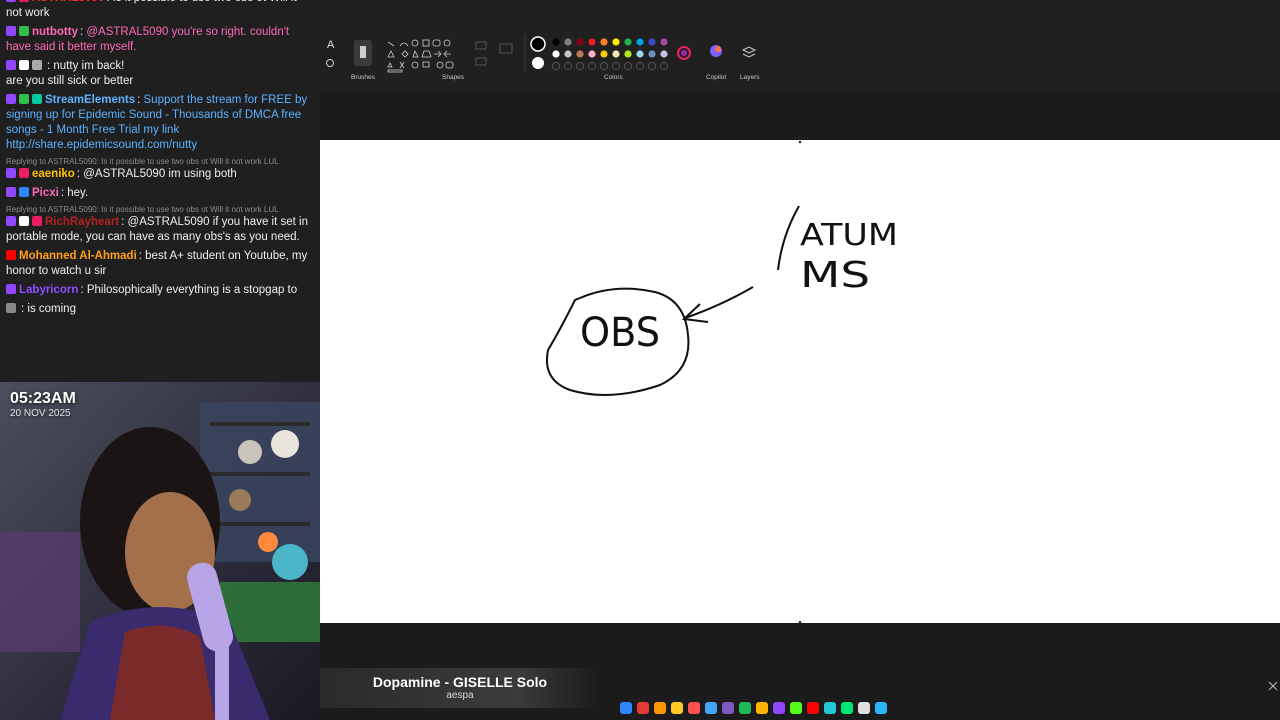  I want to click on chat-username: Picxi, so click(45, 193).